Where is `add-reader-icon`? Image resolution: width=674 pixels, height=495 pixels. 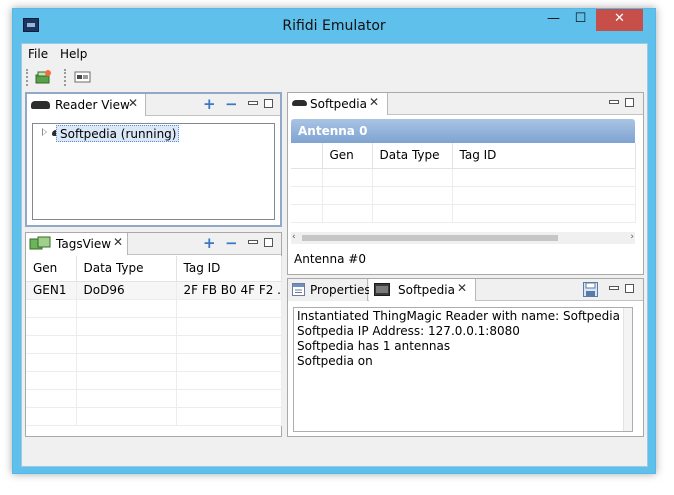
add-reader-icon is located at coordinates (43, 77).